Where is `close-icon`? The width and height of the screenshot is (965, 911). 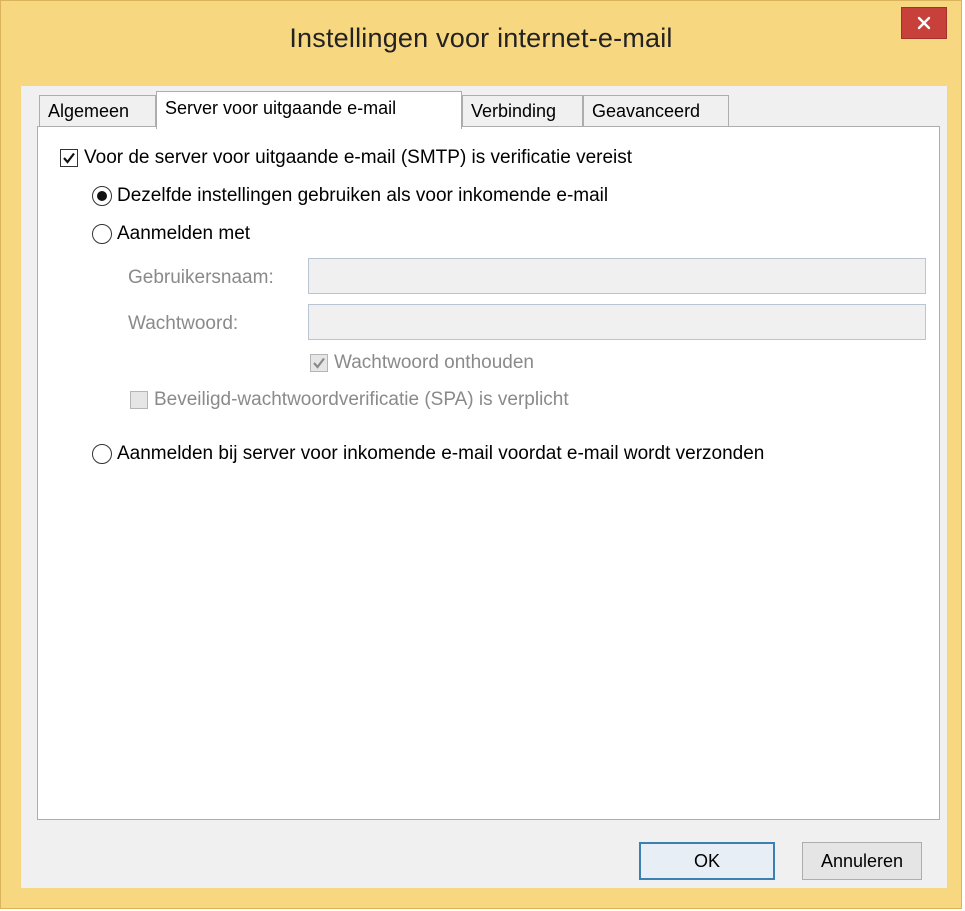
close-icon is located at coordinates (924, 23).